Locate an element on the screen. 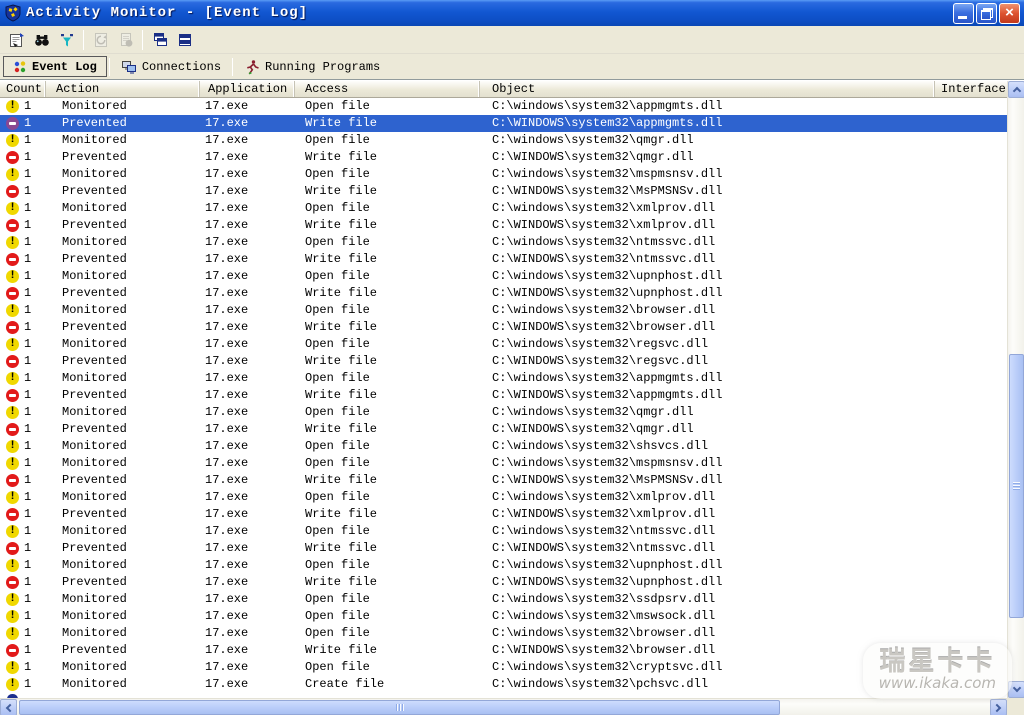  filter-button is located at coordinates (66, 40).